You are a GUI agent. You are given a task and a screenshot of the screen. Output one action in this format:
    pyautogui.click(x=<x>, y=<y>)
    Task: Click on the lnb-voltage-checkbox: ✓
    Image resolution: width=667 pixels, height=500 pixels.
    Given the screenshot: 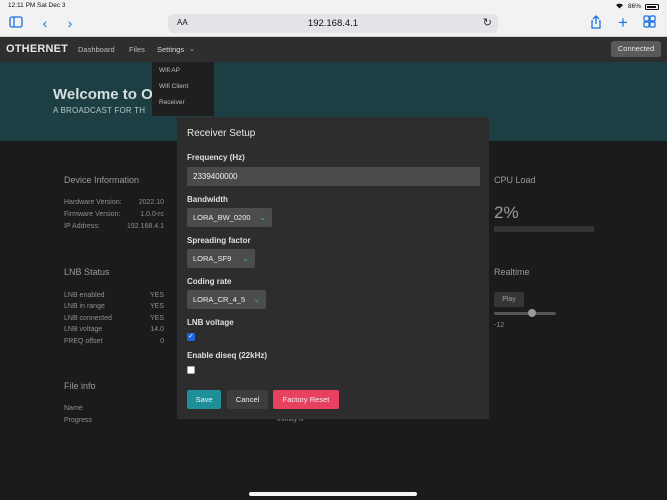 What is the action you would take?
    pyautogui.click(x=191, y=337)
    